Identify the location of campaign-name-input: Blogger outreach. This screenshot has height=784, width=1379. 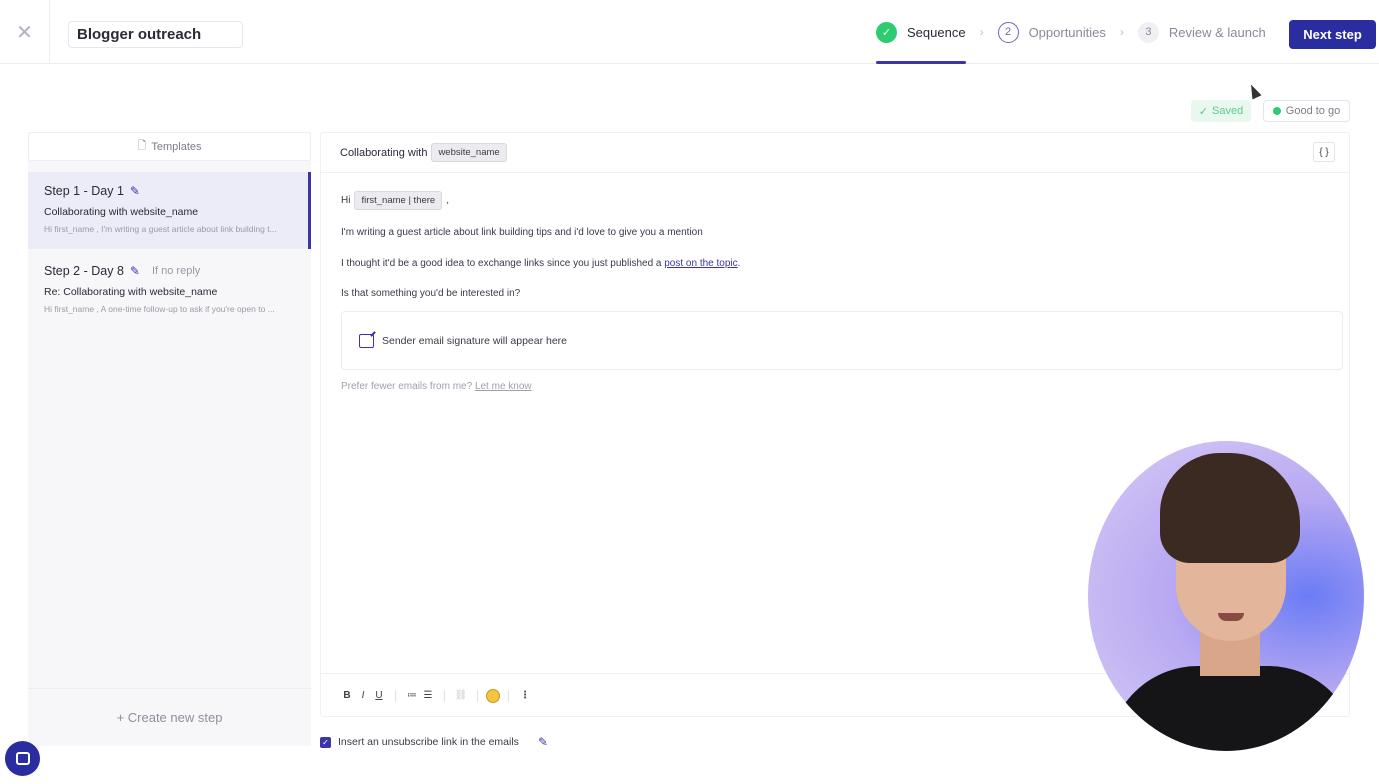
(155, 34).